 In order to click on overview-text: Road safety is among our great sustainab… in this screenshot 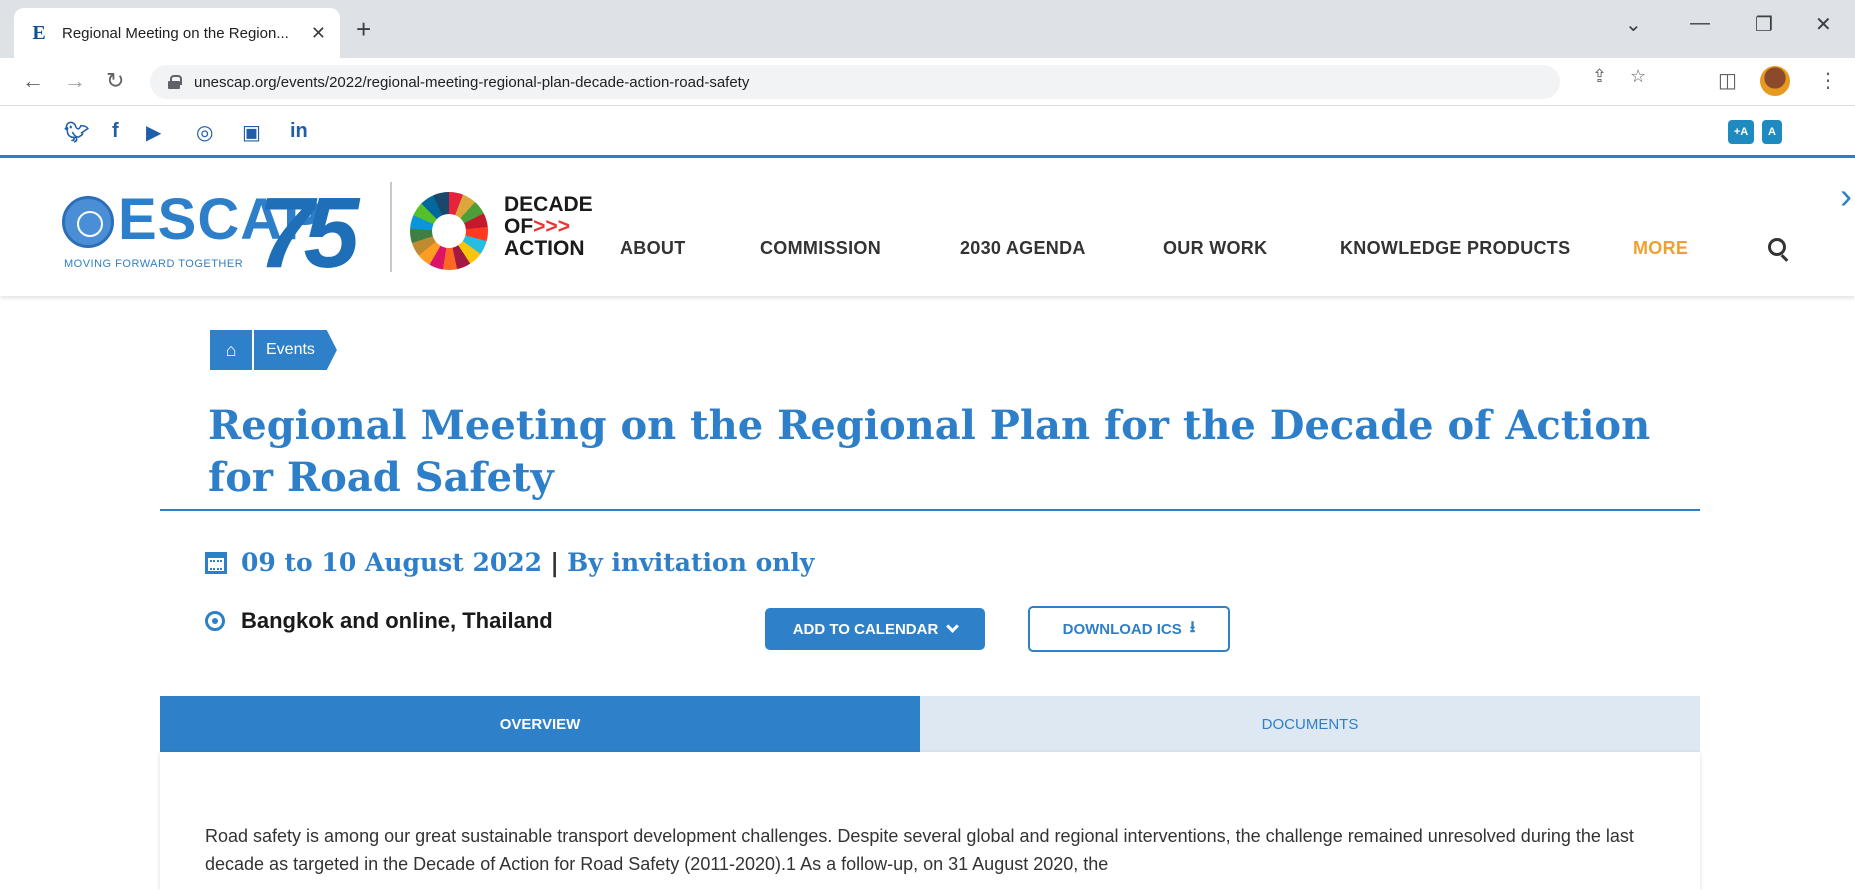, I will do `click(919, 850)`.